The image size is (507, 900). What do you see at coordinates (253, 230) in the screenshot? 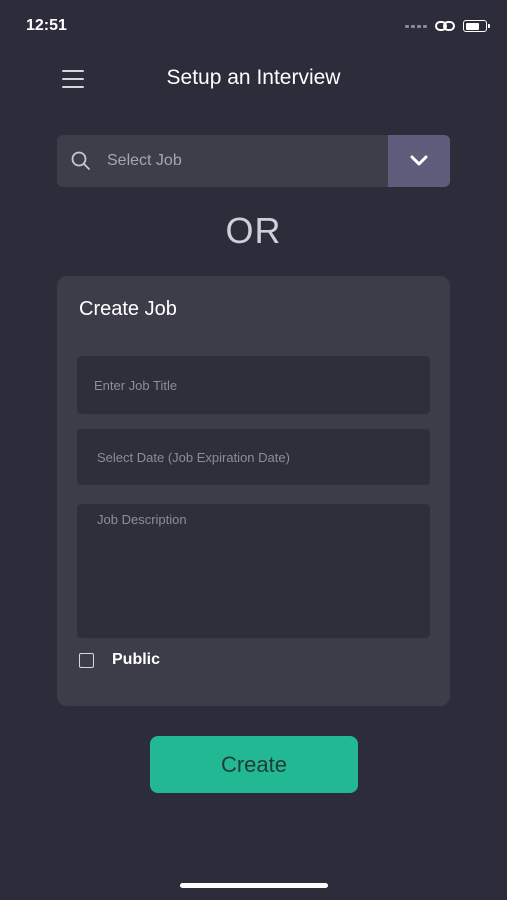
I see `or-divider: OR` at bounding box center [253, 230].